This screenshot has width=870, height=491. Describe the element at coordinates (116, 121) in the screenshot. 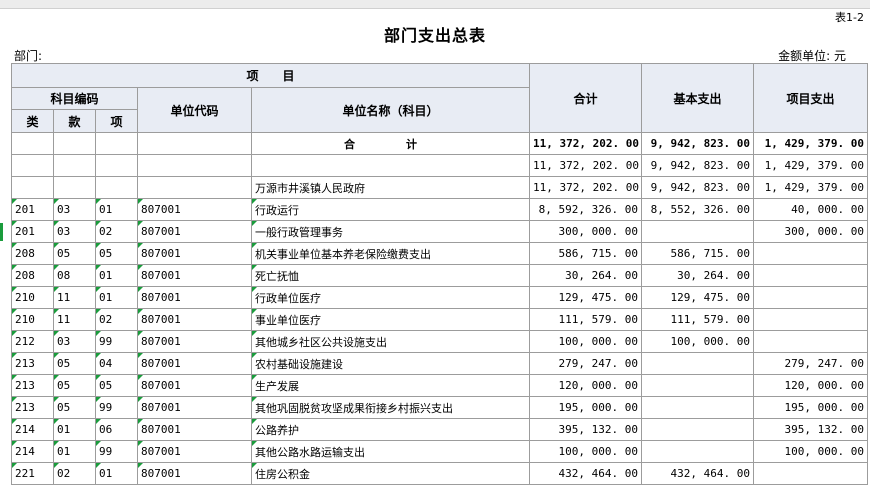

I see `header-xiang: 项` at that location.